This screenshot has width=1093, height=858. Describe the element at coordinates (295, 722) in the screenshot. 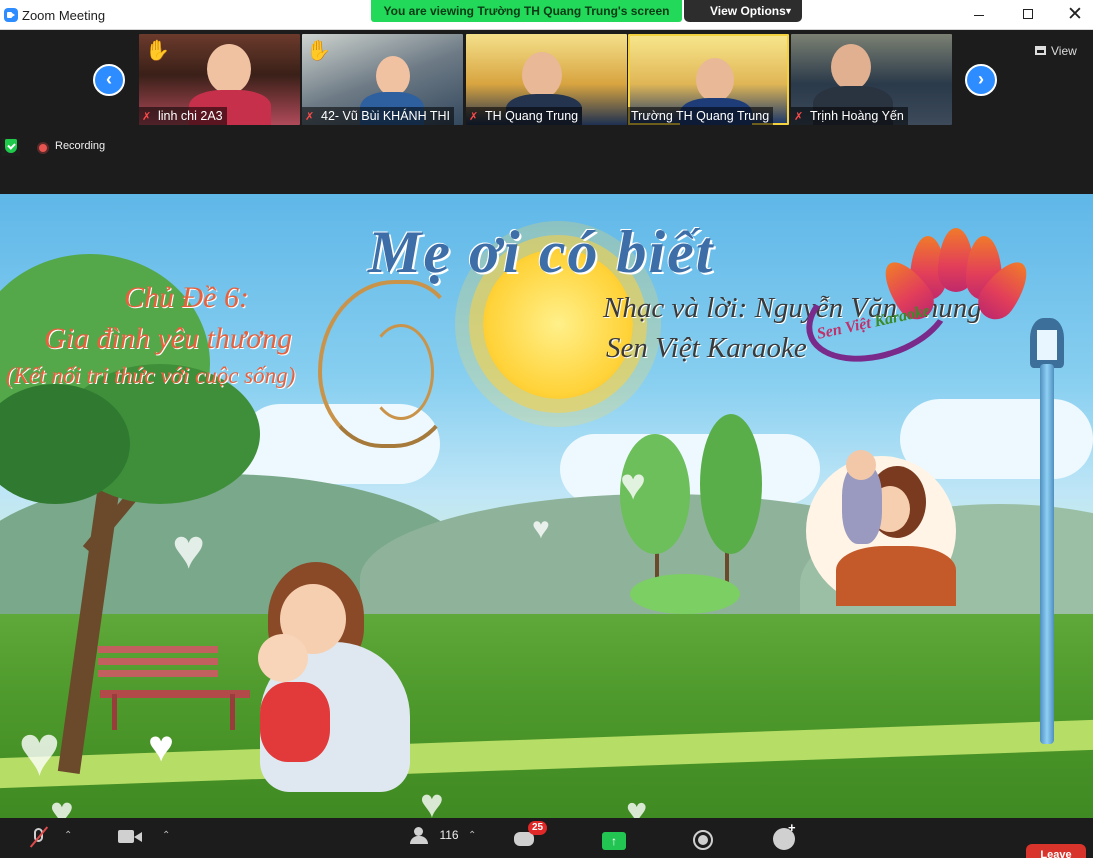

I see `girl-dress` at that location.